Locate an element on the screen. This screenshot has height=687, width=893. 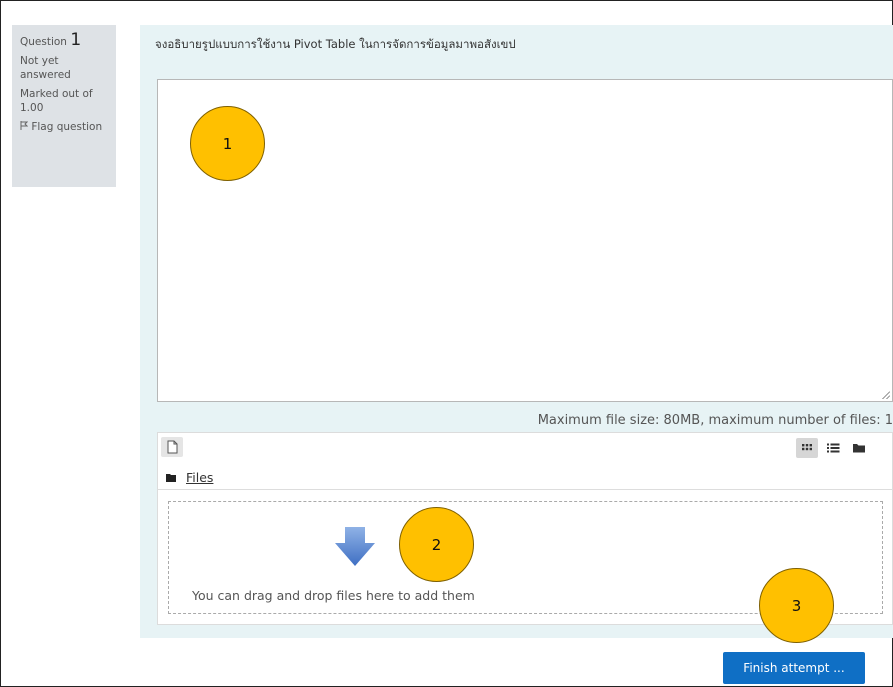
files-breadcrumb: Files is located at coordinates (189, 477).